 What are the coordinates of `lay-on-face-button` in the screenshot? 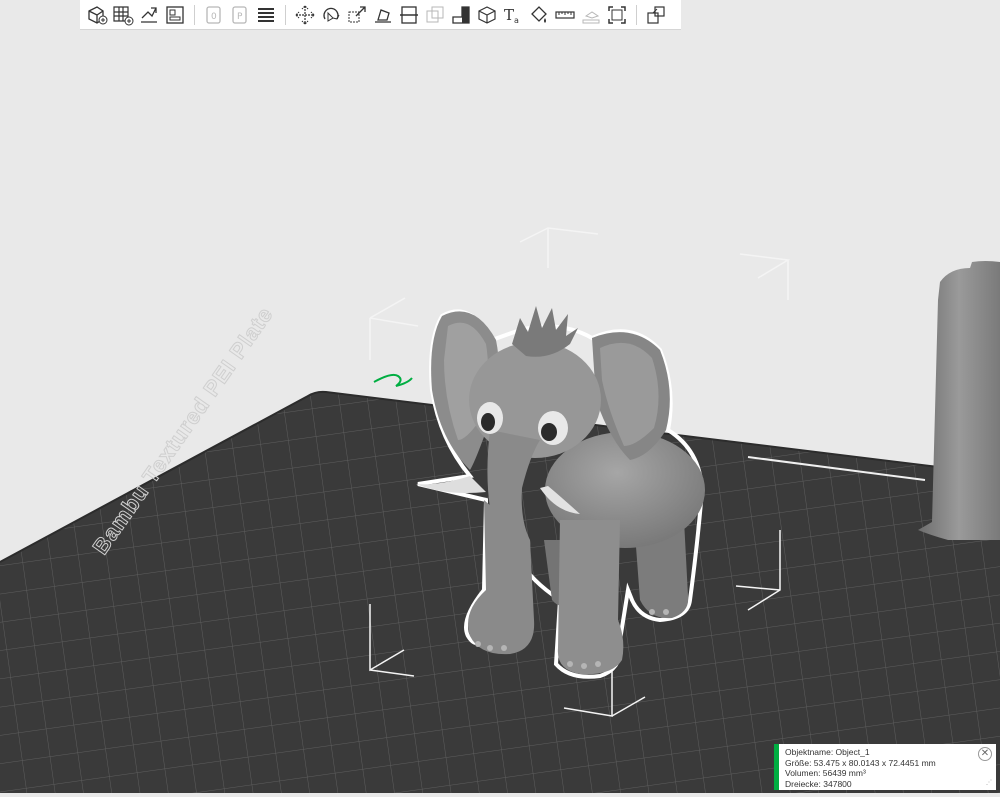 It's located at (383, 15).